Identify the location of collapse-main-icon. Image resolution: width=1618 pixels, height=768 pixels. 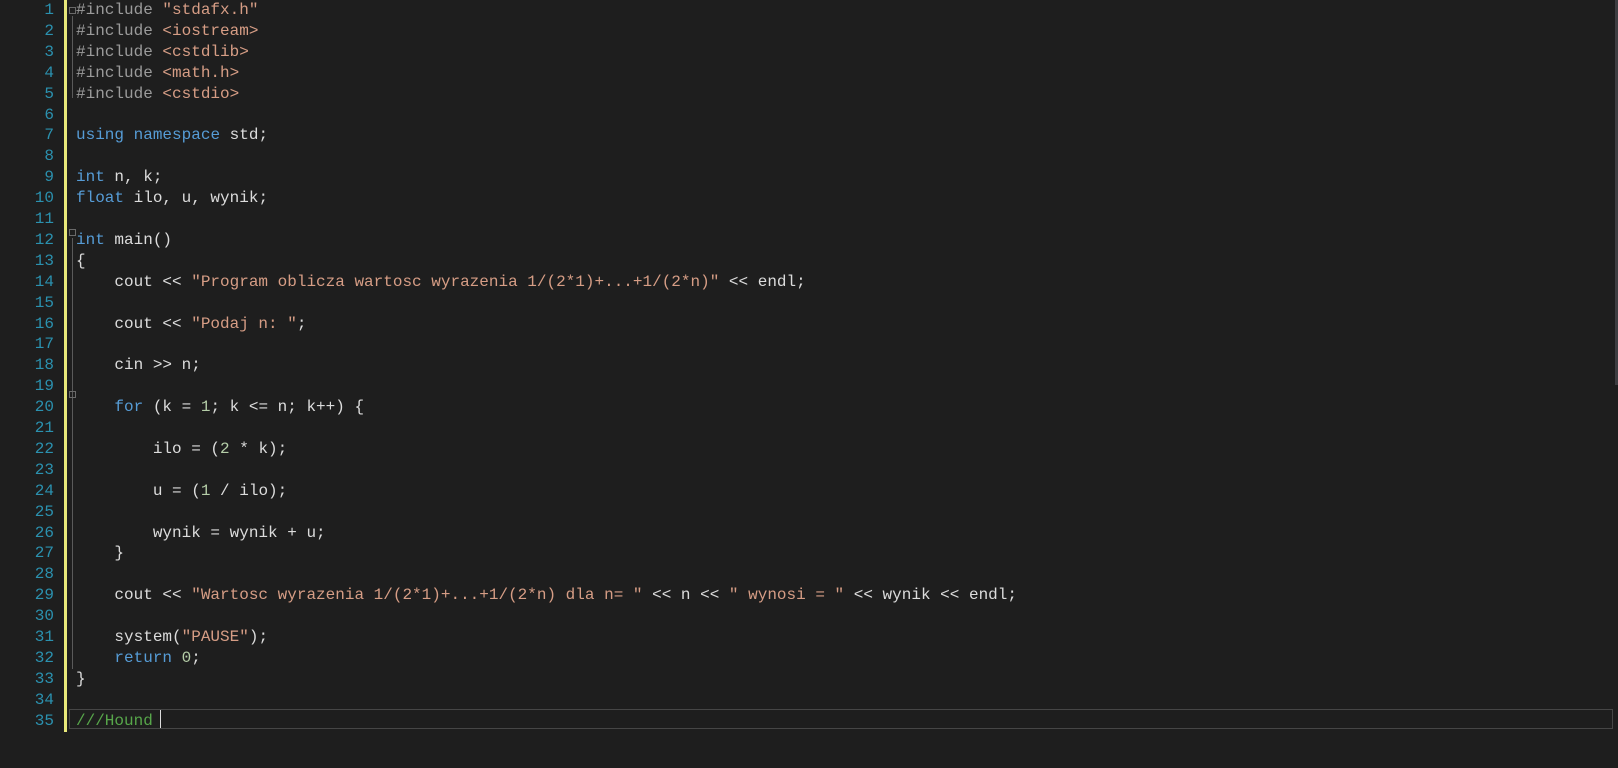
(72, 232).